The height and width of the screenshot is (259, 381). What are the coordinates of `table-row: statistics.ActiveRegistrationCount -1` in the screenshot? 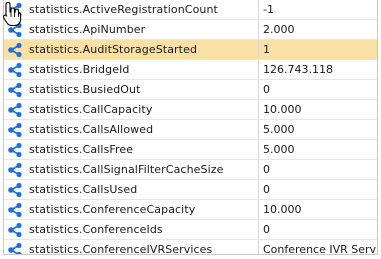 It's located at (190, 10).